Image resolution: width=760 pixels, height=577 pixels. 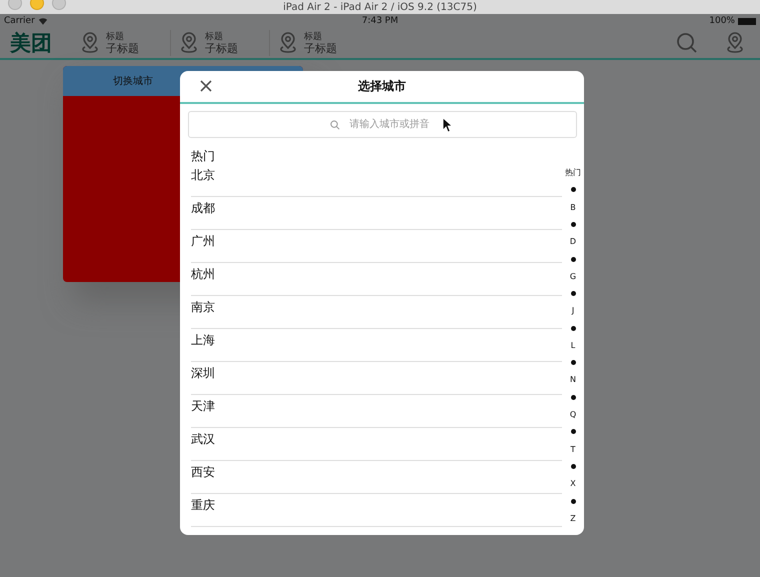 What do you see at coordinates (382, 86) in the screenshot?
I see `dialog-title: 选择城市` at bounding box center [382, 86].